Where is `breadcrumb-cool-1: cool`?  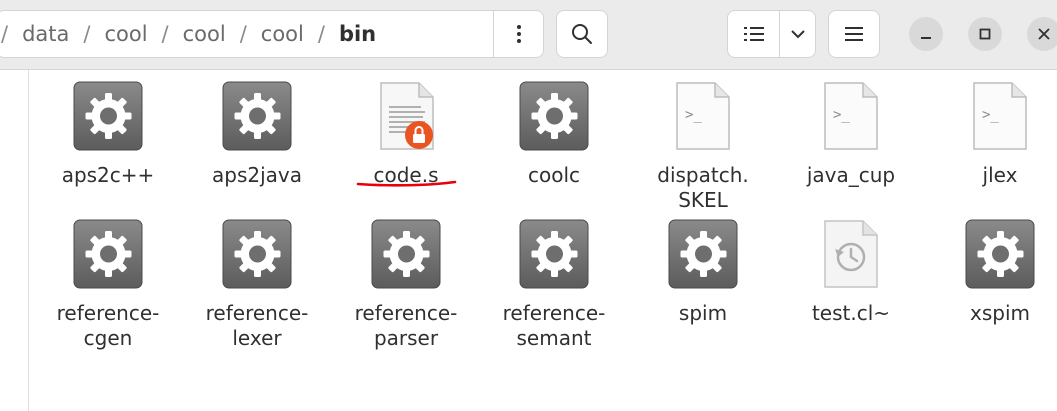
breadcrumb-cool-1: cool is located at coordinates (125, 34).